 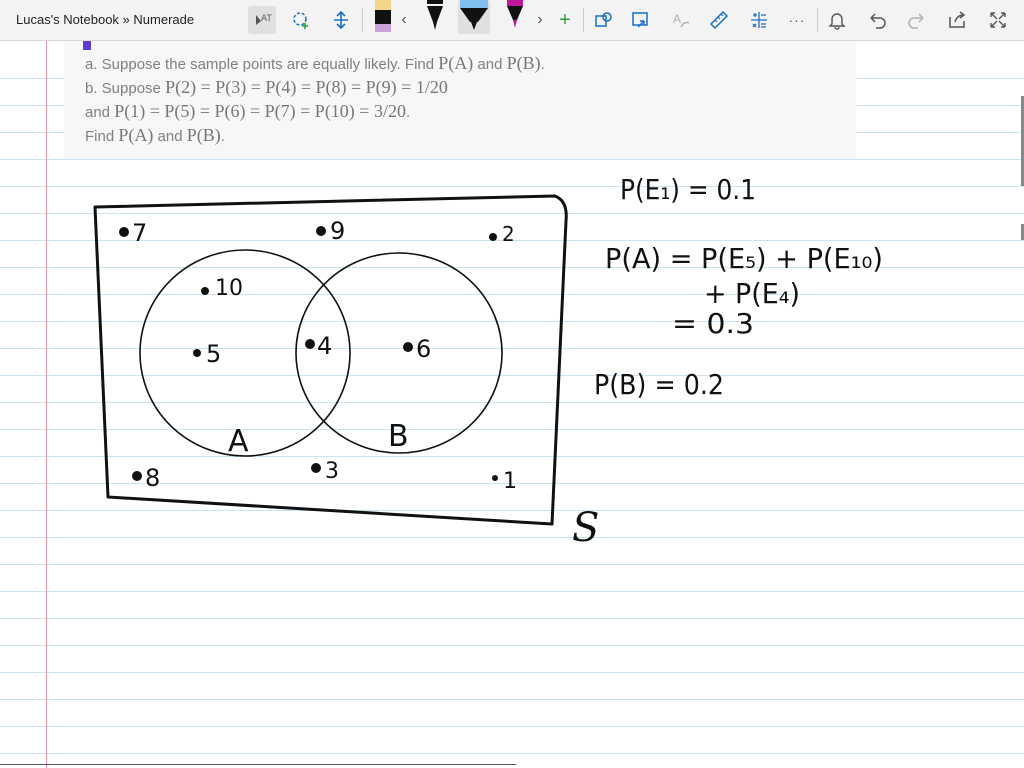 I want to click on set-label-a: A, so click(x=238, y=441).